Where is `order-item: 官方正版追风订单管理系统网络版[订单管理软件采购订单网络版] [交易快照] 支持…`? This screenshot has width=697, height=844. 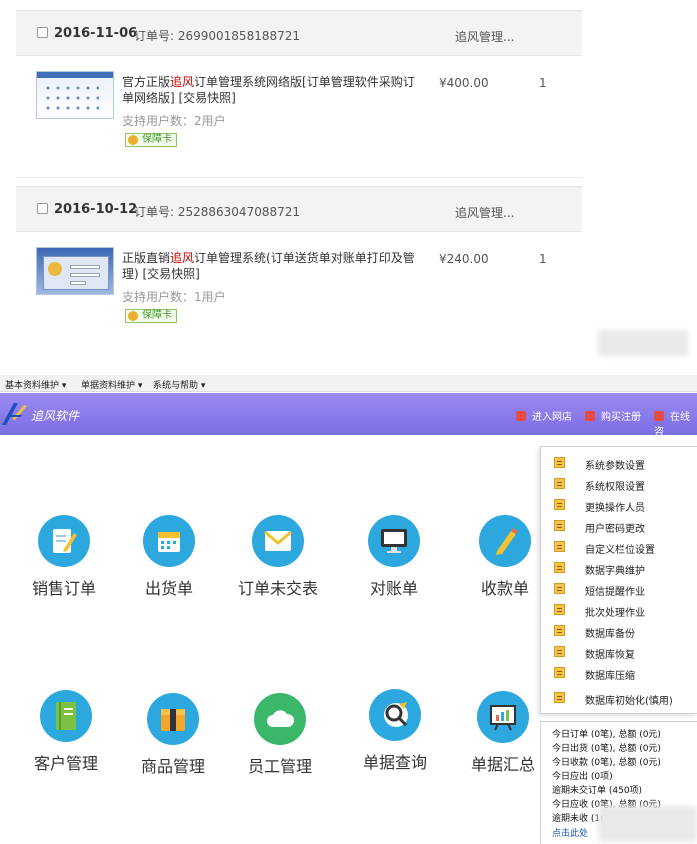 order-item: 官方正版追风订单管理系统网络版[订单管理软件采购订单网络版] [交易快照] 支持… is located at coordinates (299, 117).